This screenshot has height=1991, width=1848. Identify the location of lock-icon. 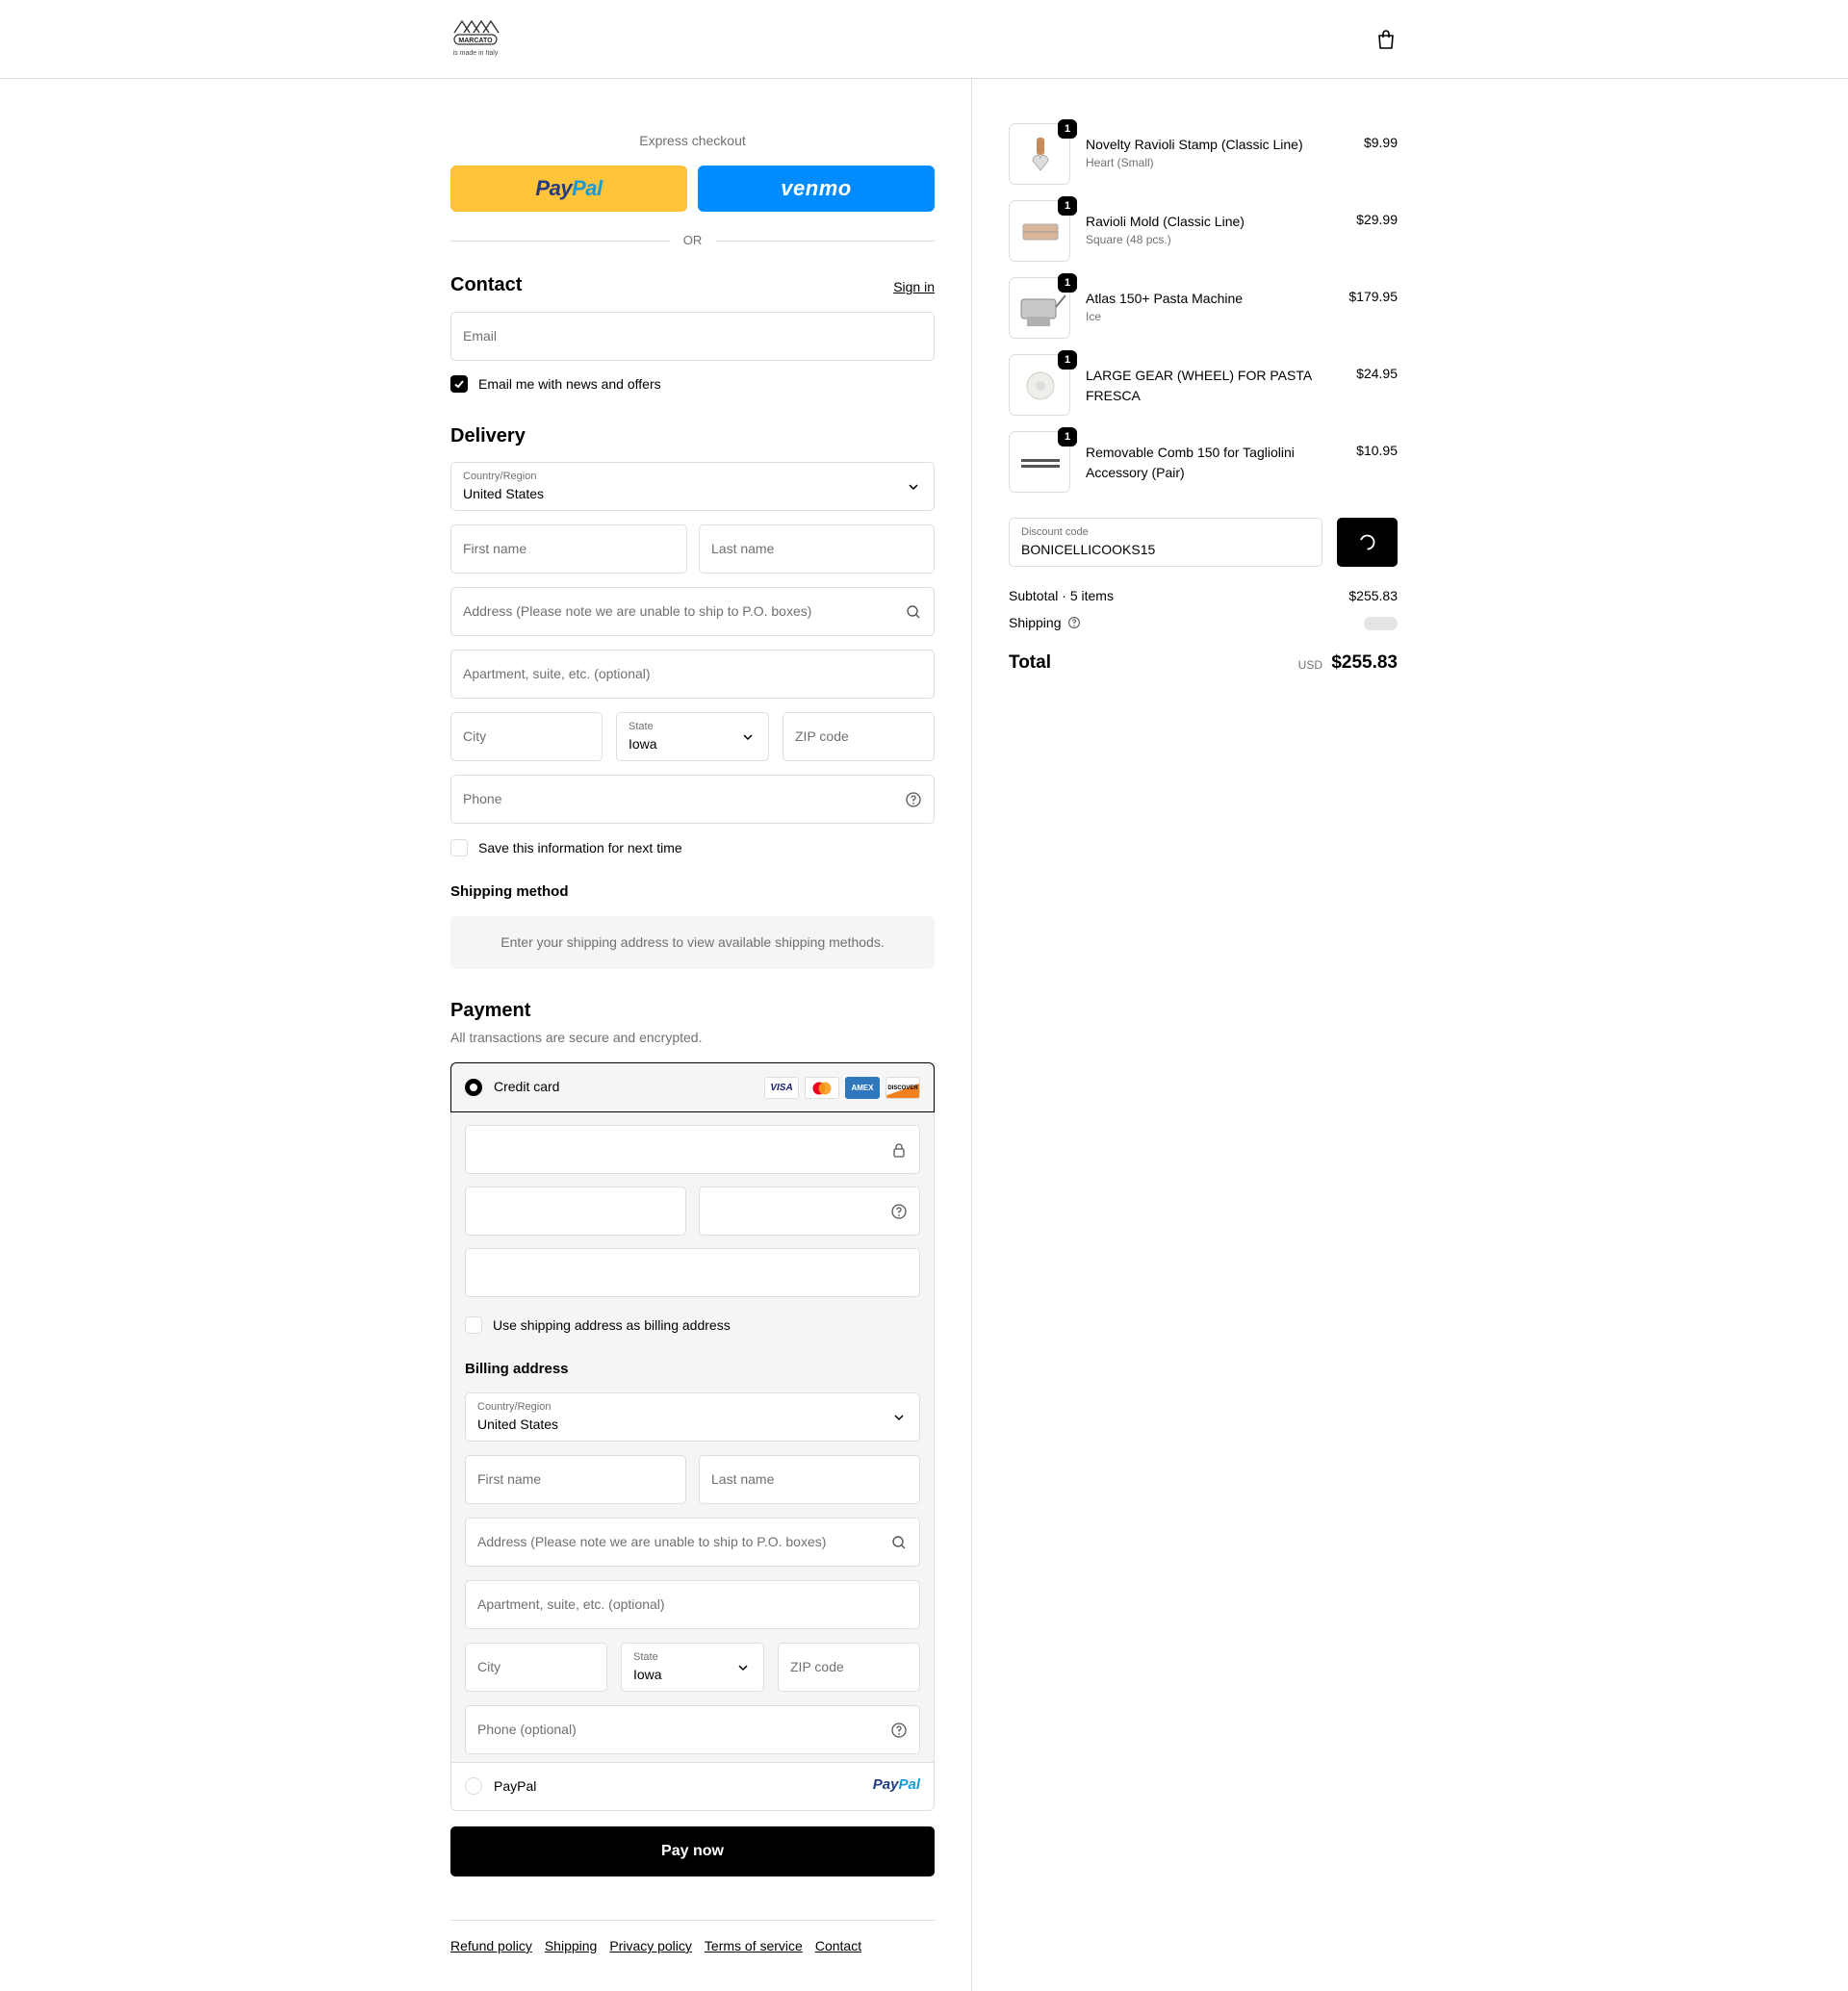
(899, 1150).